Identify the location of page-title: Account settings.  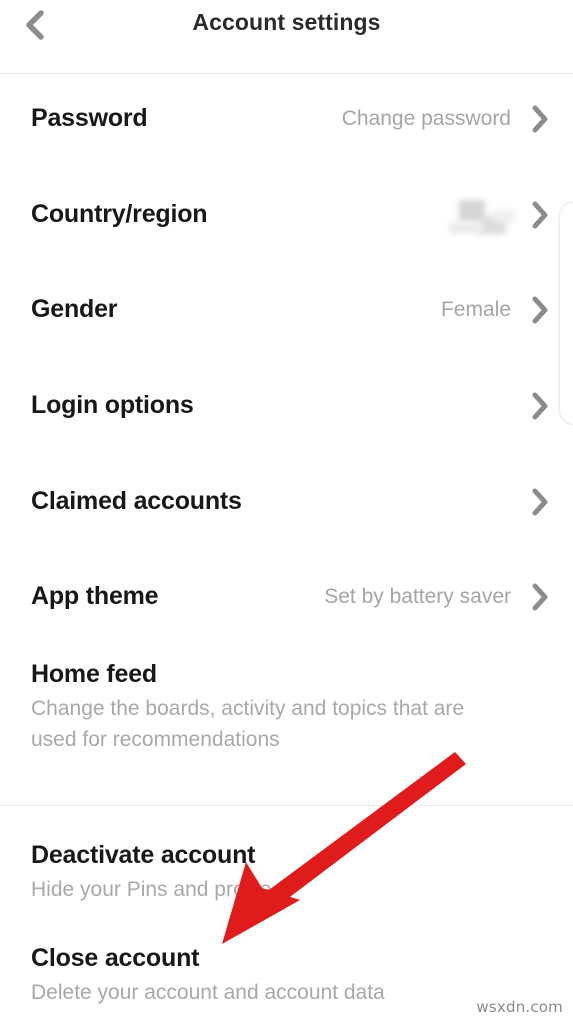
(286, 22).